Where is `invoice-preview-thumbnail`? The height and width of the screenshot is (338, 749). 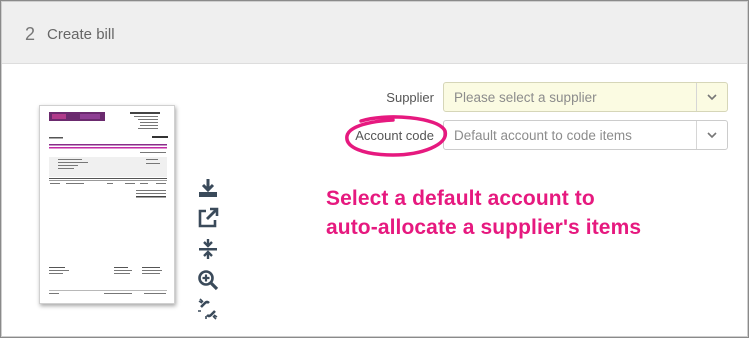
invoice-preview-thumbnail is located at coordinates (107, 204).